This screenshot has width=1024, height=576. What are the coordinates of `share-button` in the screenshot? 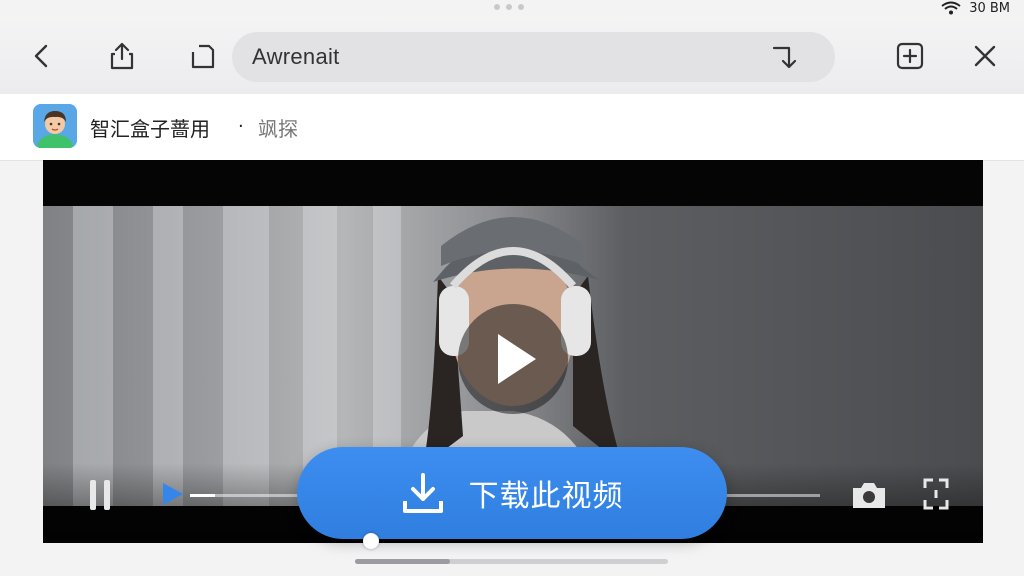 It's located at (122, 56).